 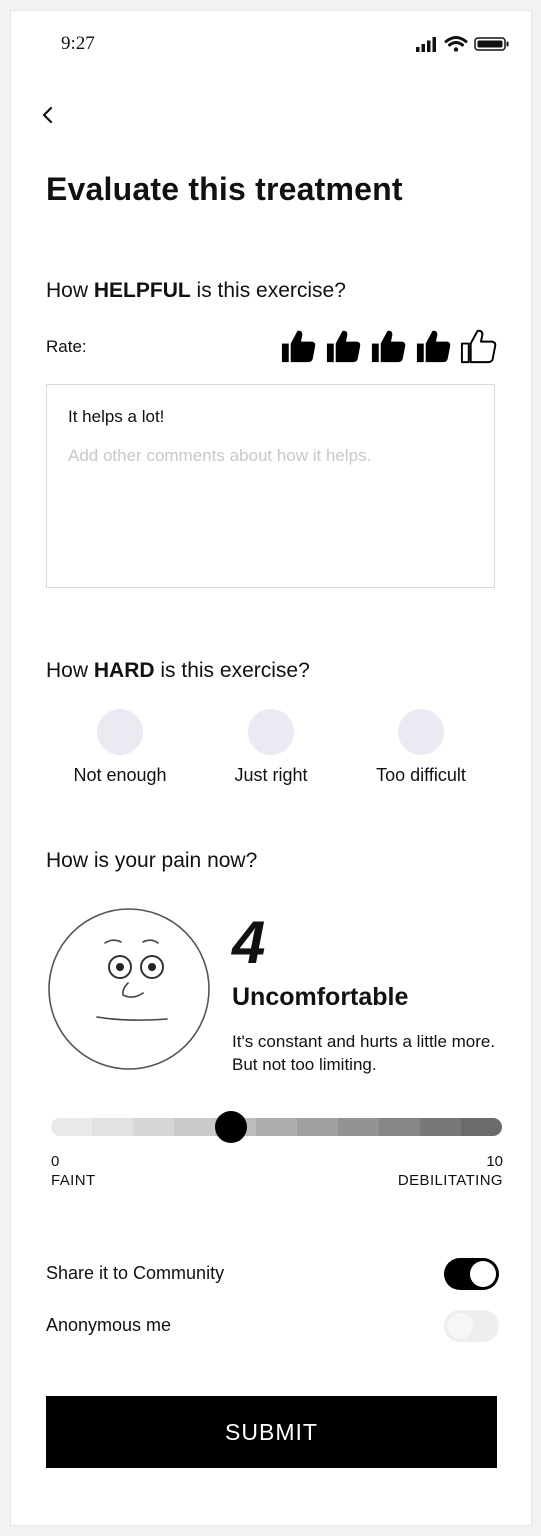 I want to click on scale-min-label: FAINT, so click(x=73, y=1180).